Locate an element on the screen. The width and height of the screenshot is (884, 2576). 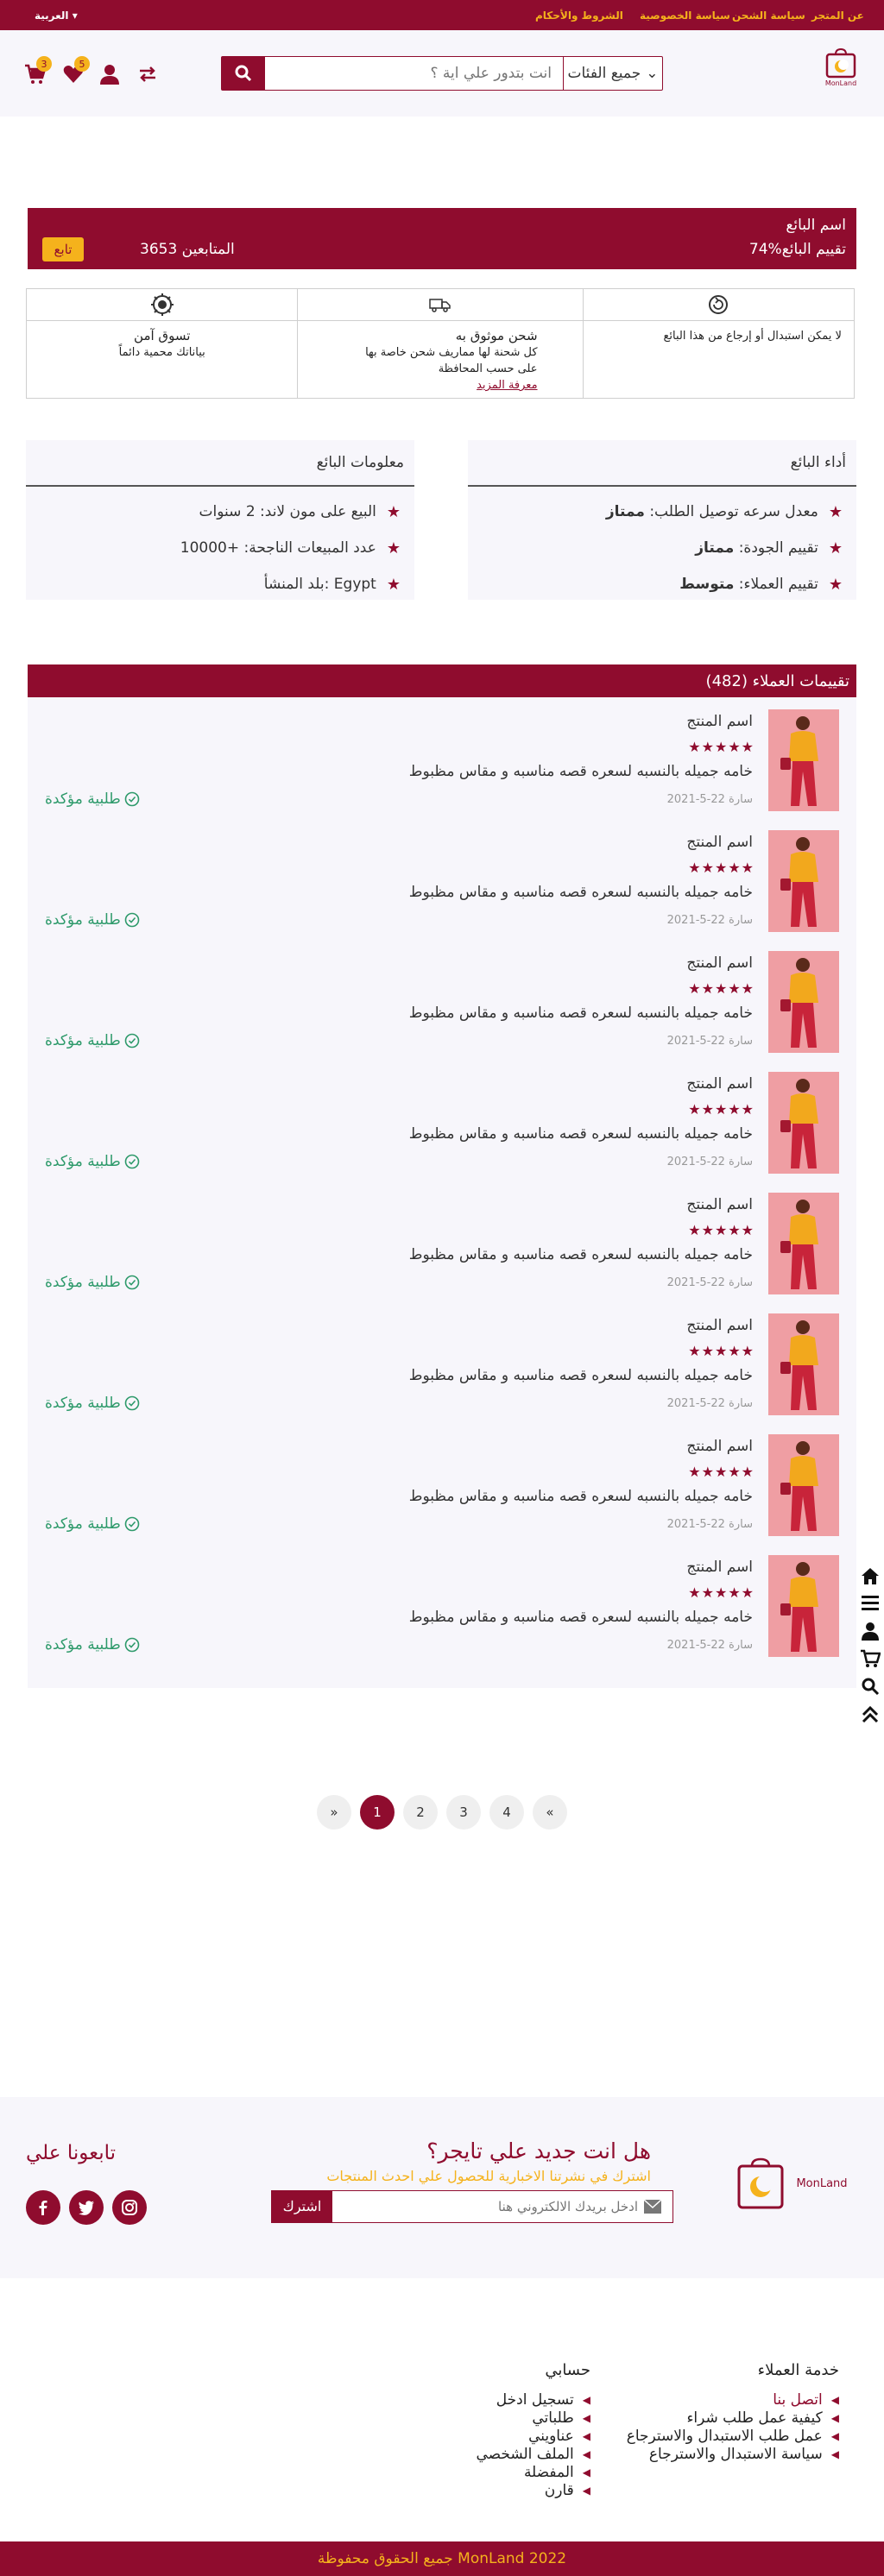
how-to-order-link: كيفية عمل طلب شراء ◀ is located at coordinates (733, 2418).